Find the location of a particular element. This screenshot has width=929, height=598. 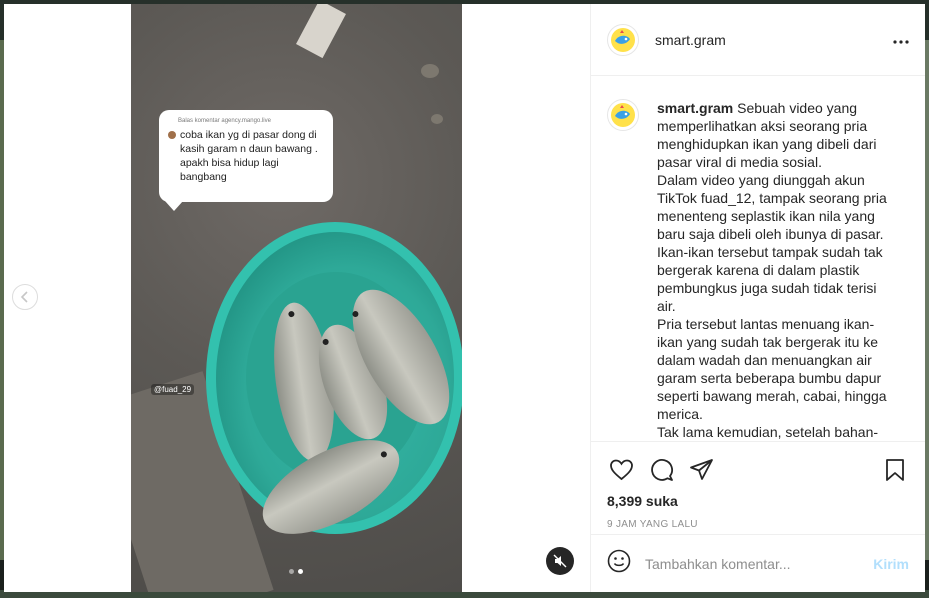

share-button is located at coordinates (701, 470).